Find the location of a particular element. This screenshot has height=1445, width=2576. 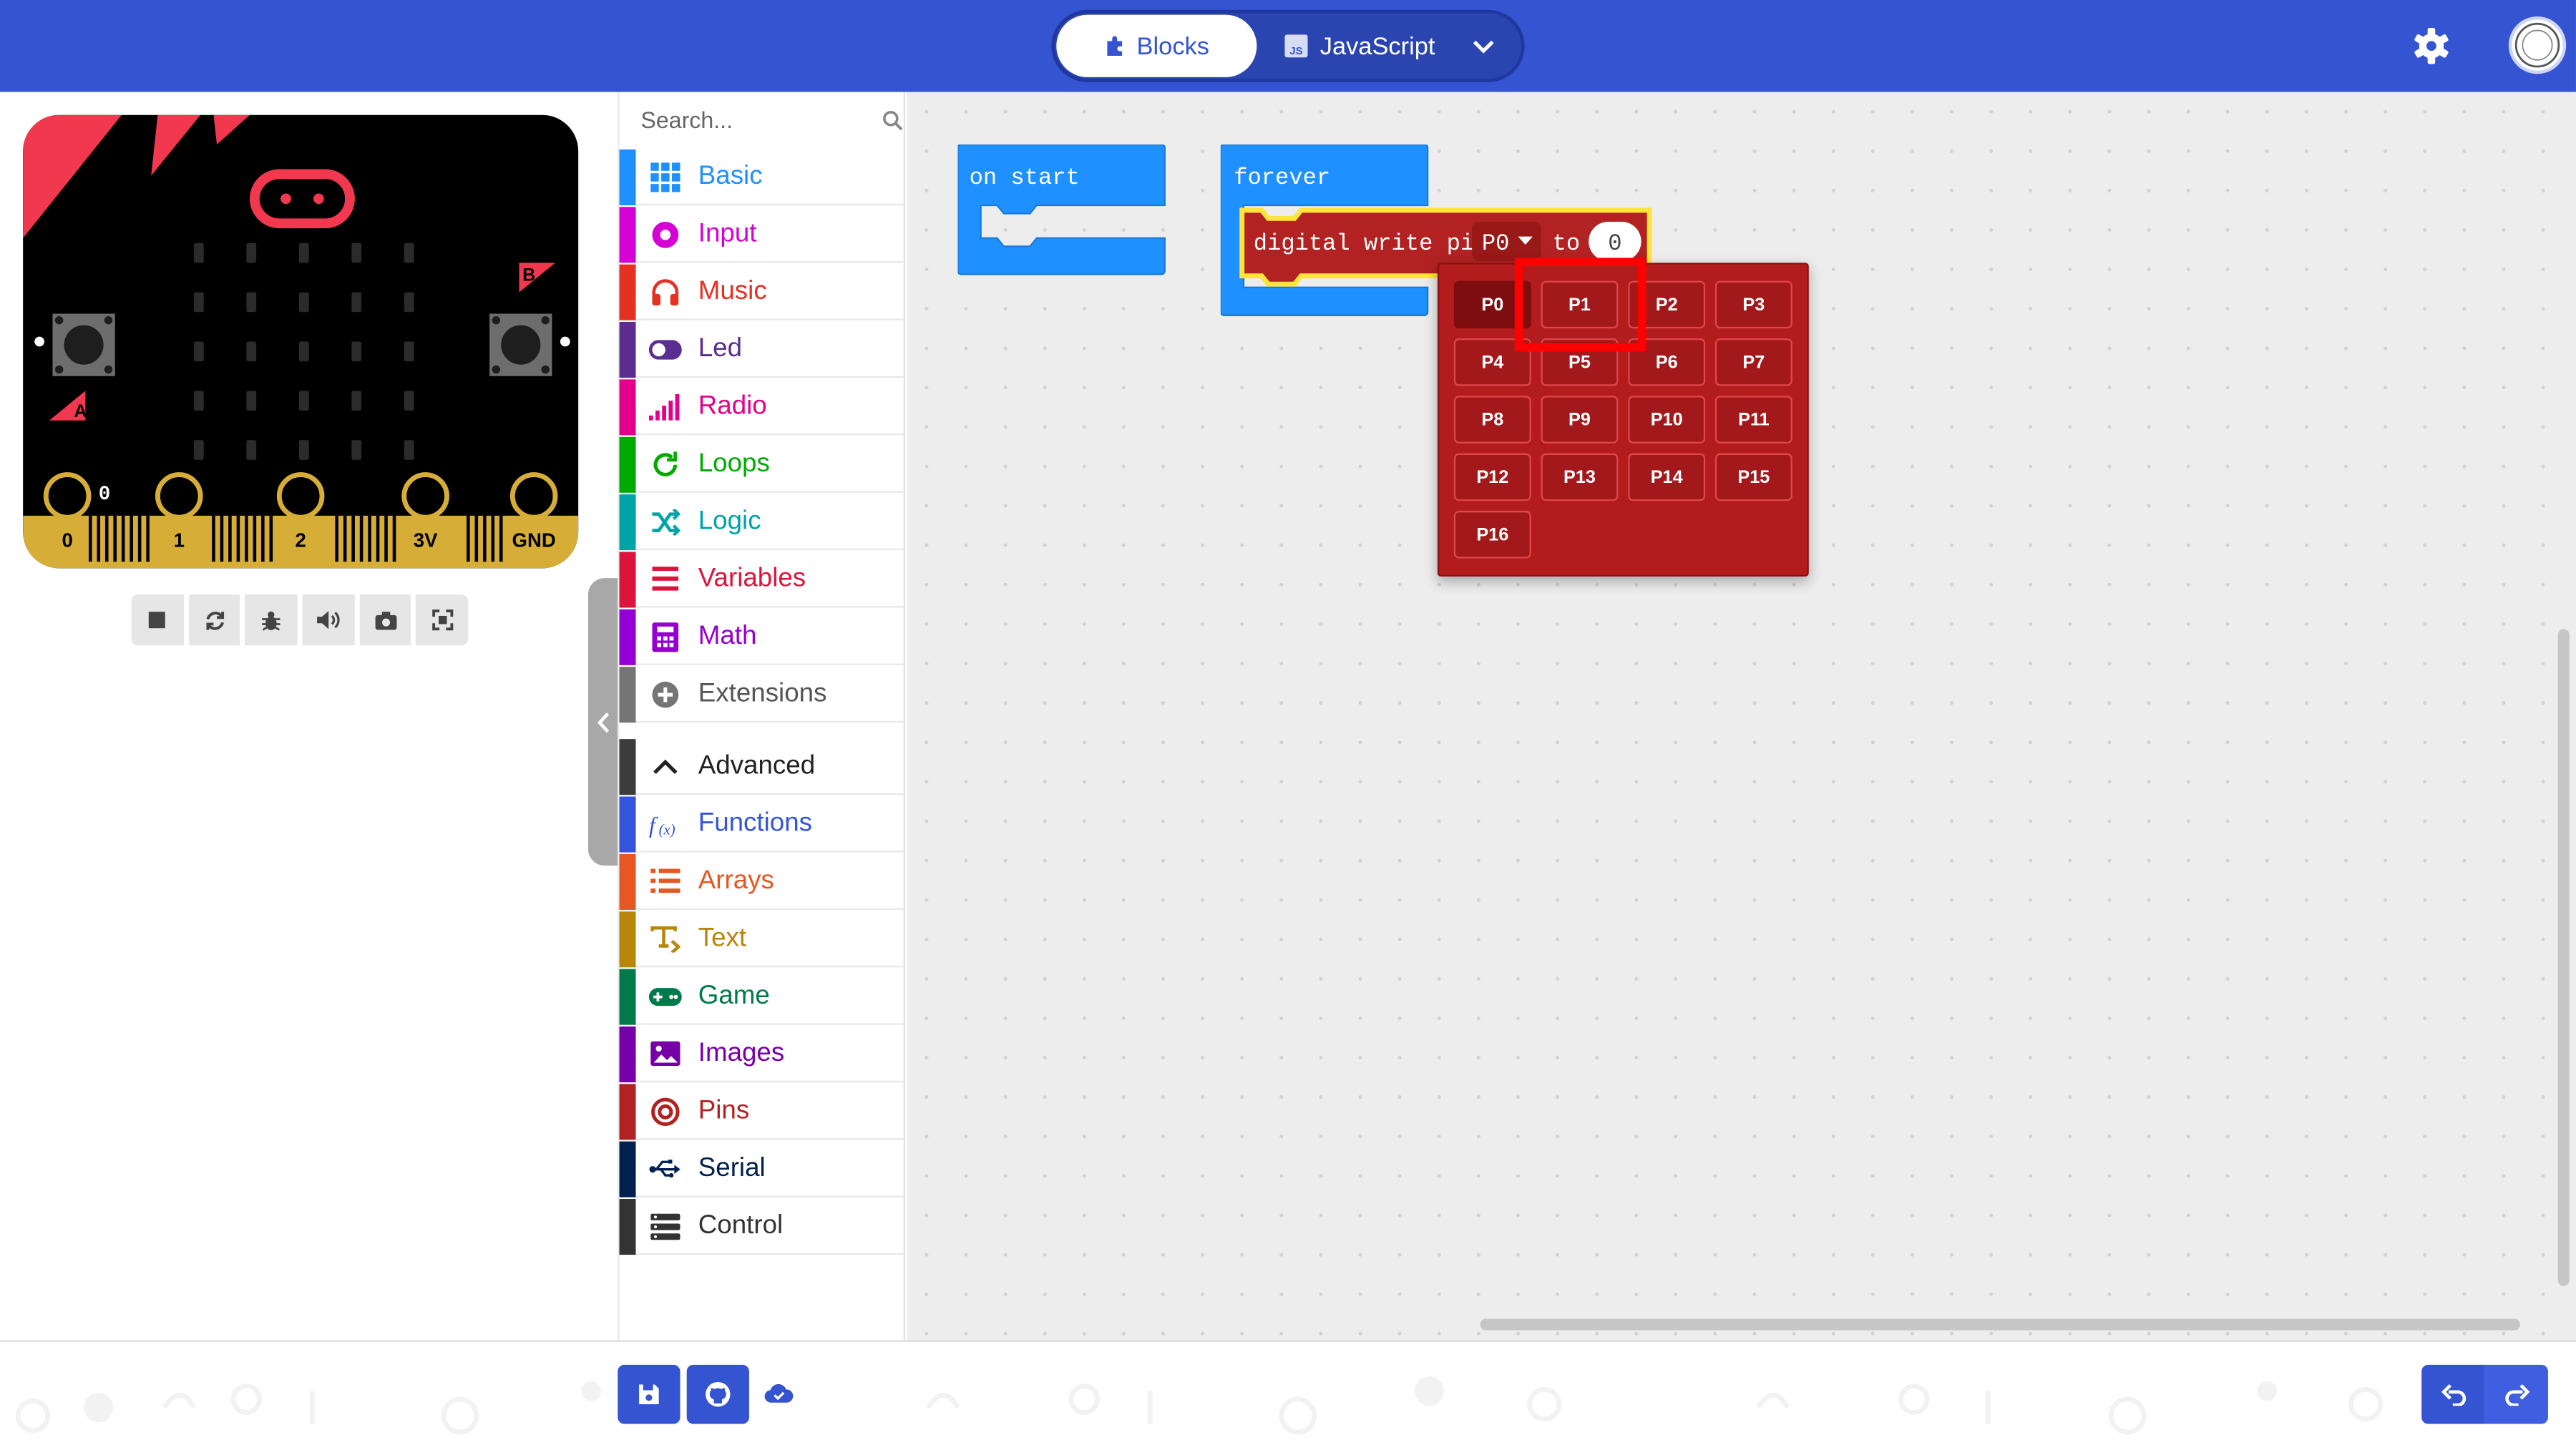

radio-button-icon is located at coordinates (665, 234).